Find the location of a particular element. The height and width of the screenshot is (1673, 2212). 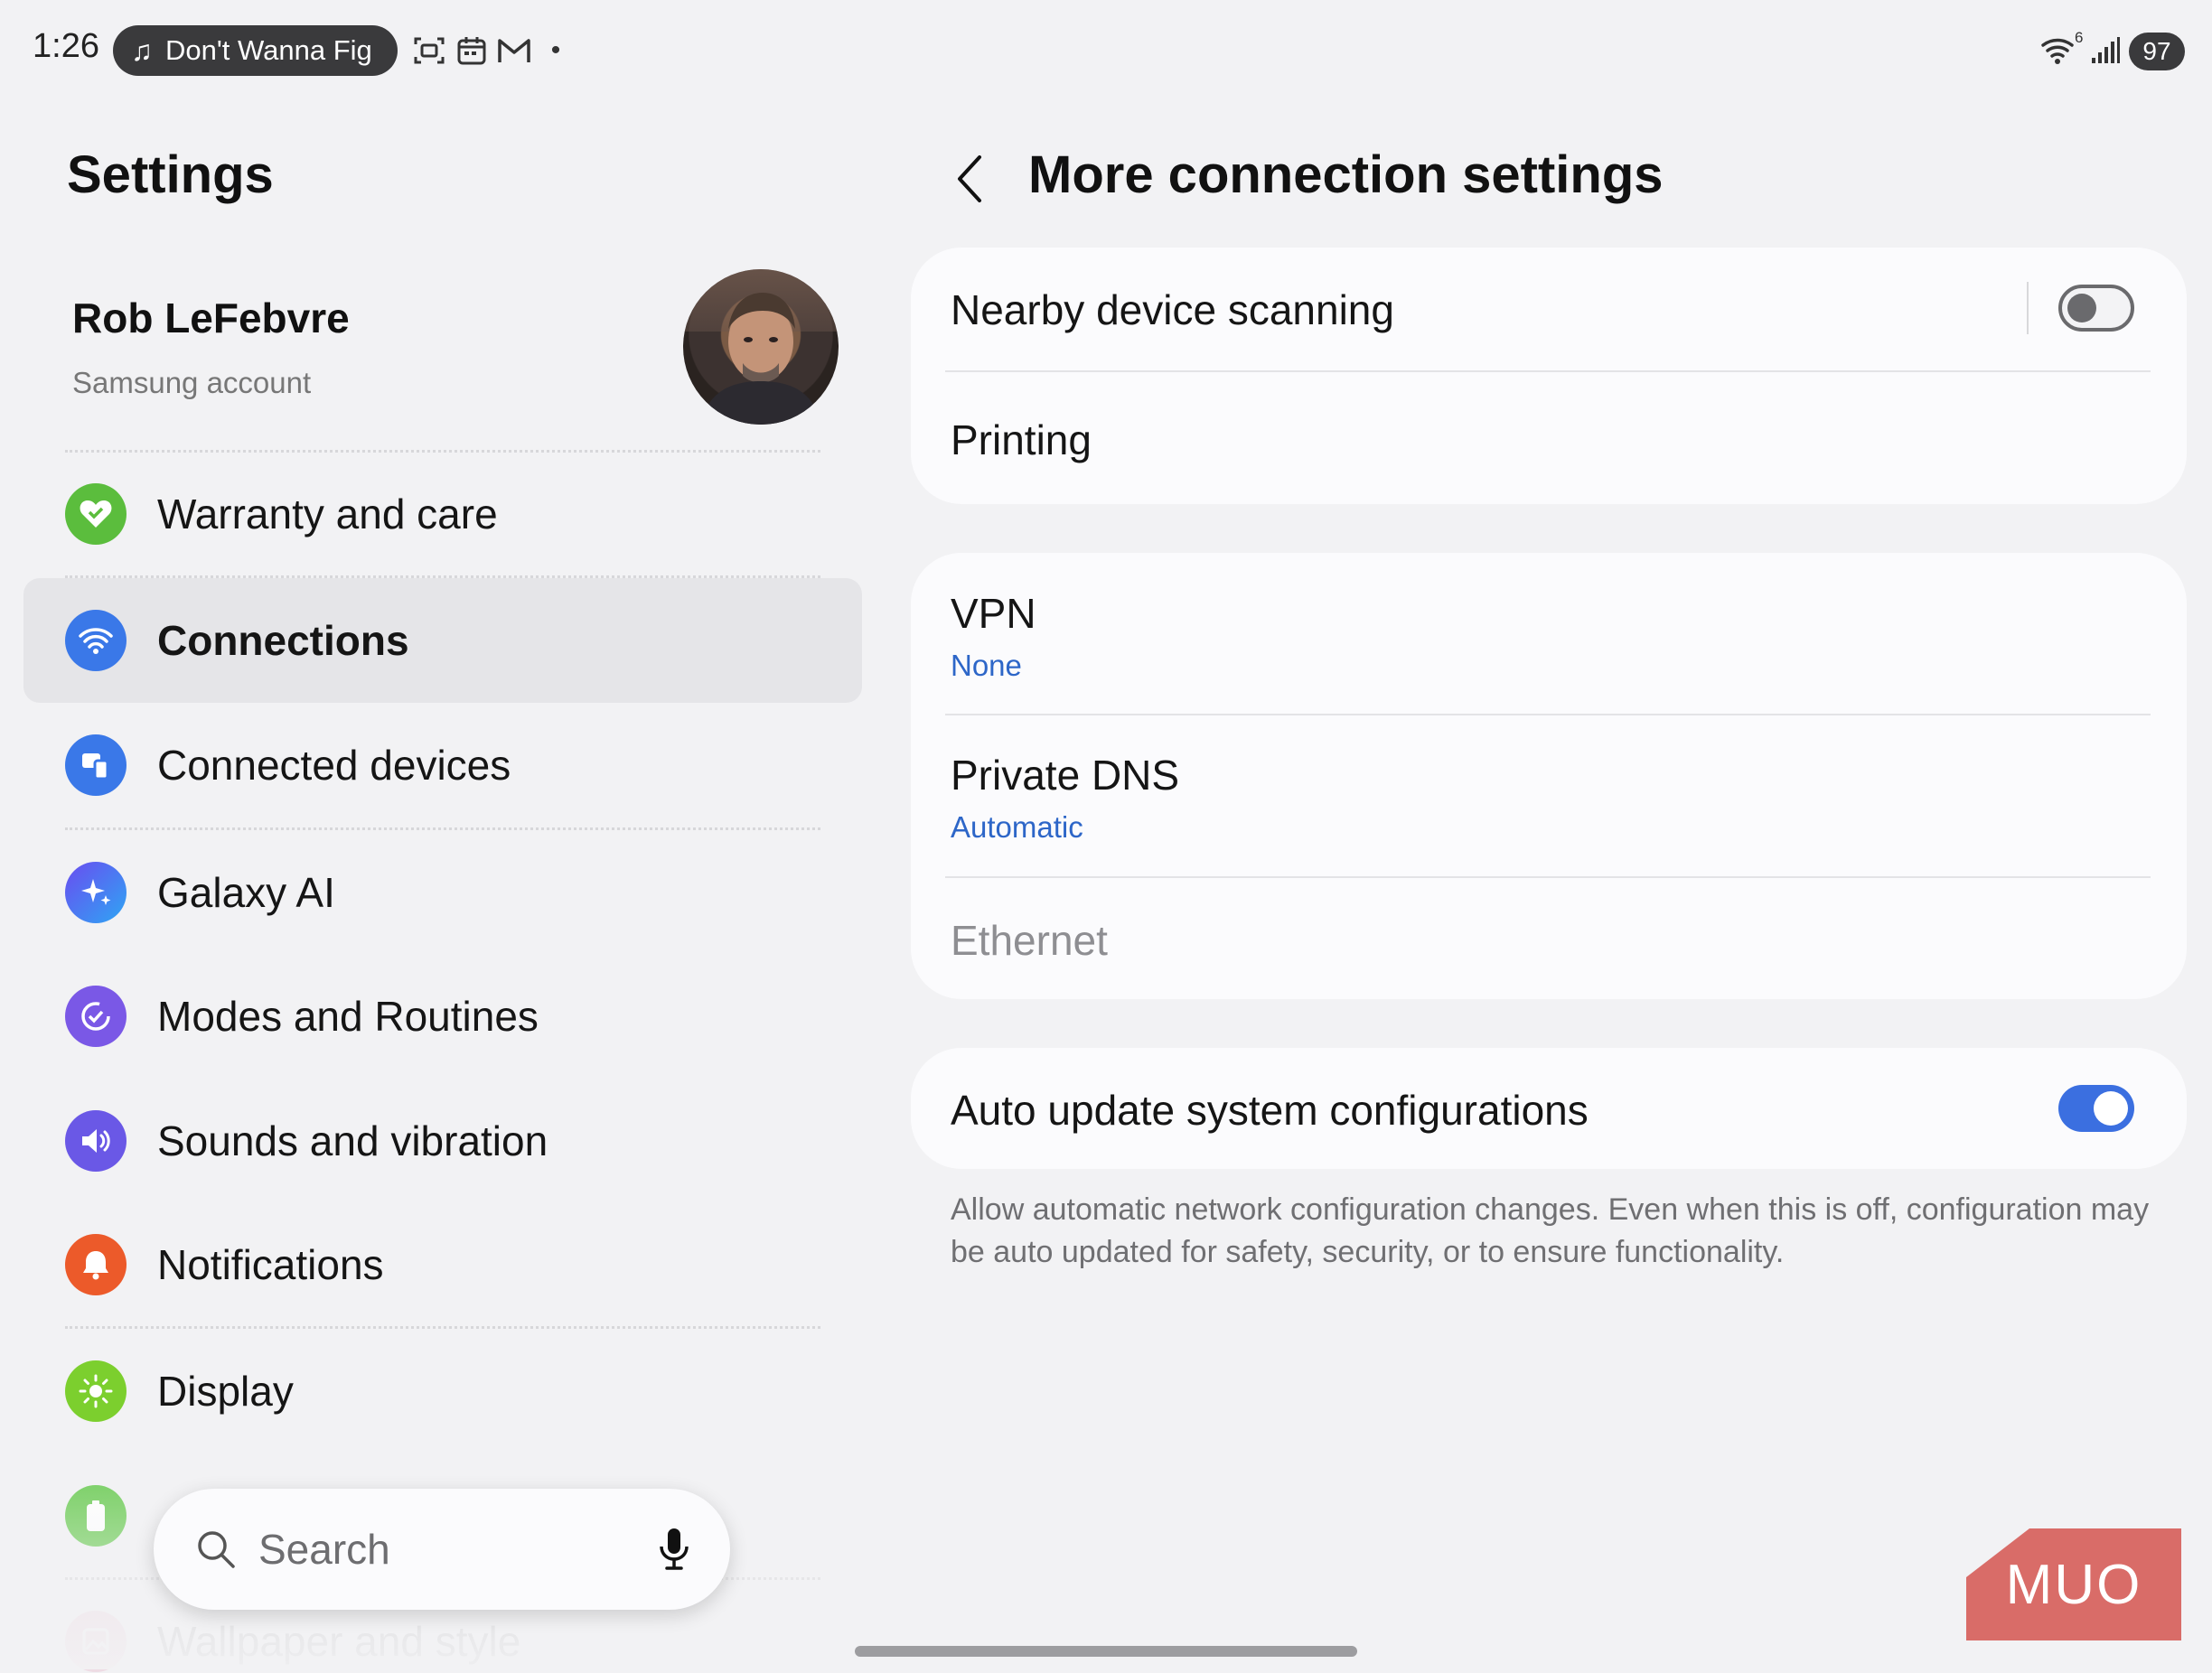

menu-item-sounds-and-vibration: Sounds and vibration is located at coordinates (306, 1141).